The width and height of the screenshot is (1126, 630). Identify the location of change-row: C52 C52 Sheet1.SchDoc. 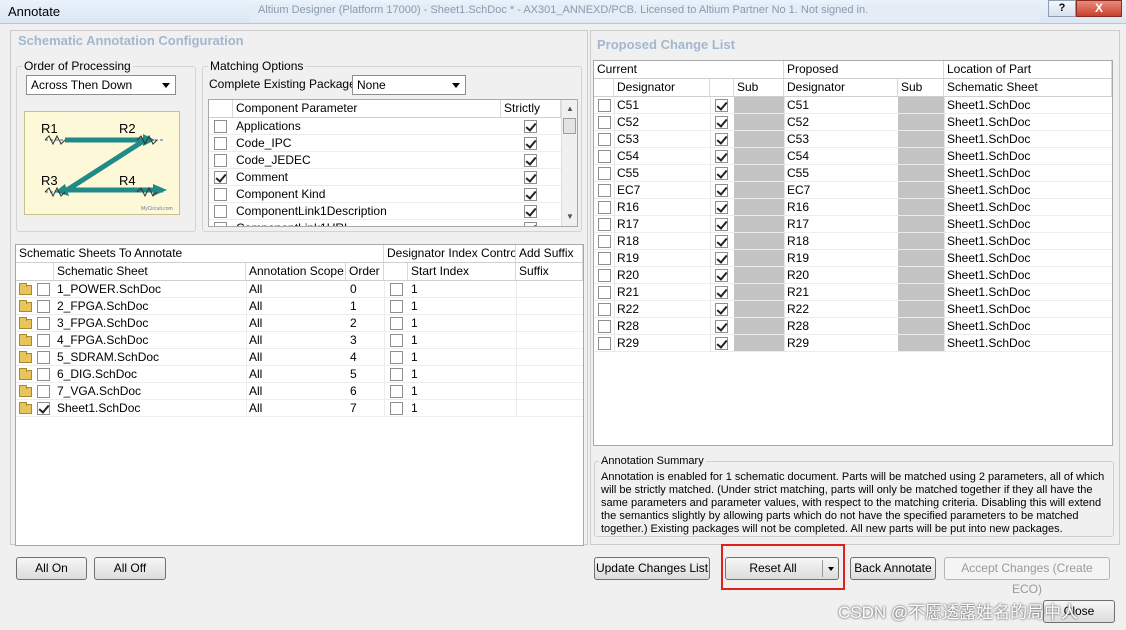
(853, 122).